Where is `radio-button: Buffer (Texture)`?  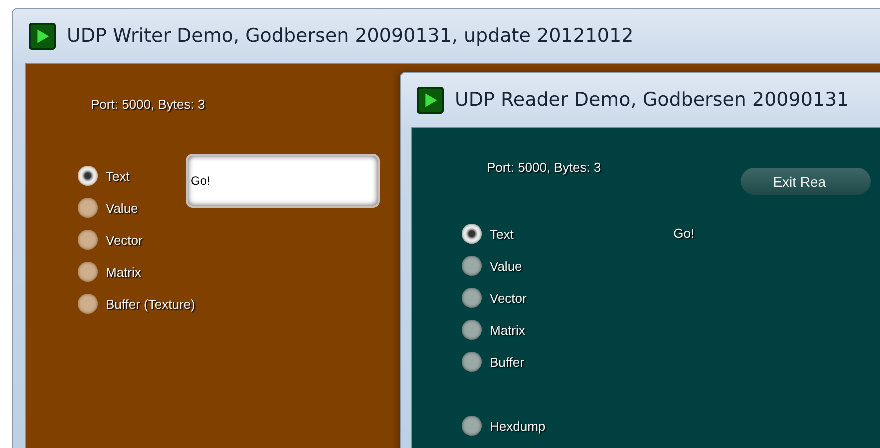 radio-button: Buffer (Texture) is located at coordinates (137, 304).